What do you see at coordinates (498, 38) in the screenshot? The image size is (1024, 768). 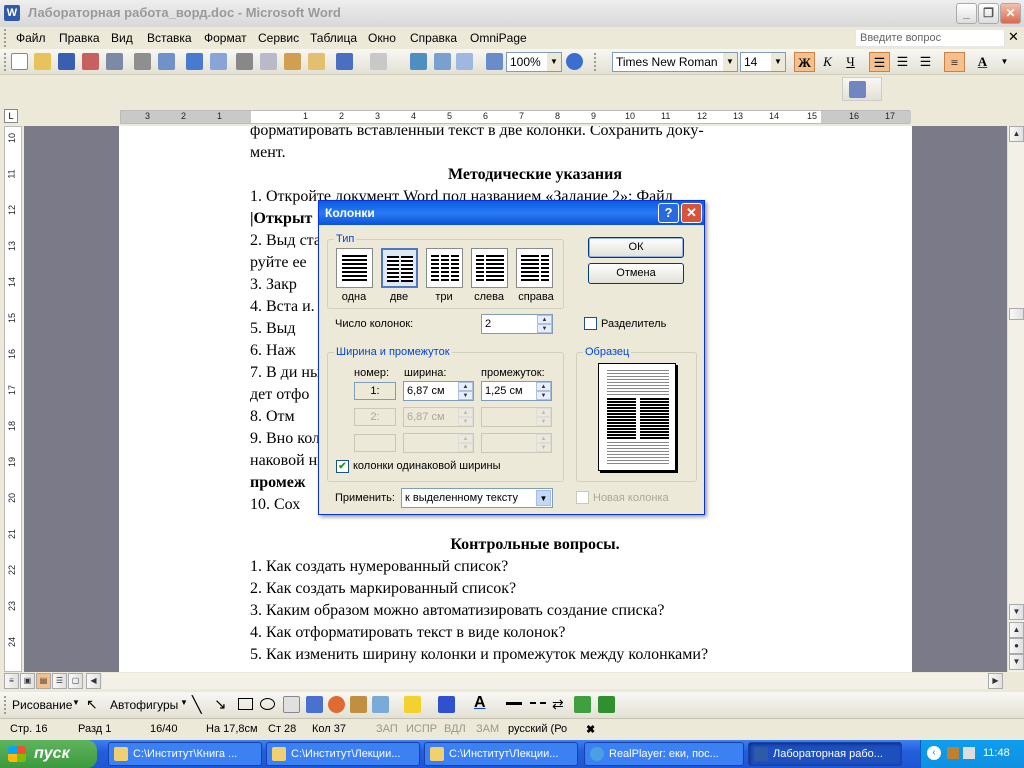 I see `menu-omnipage: OmniPage` at bounding box center [498, 38].